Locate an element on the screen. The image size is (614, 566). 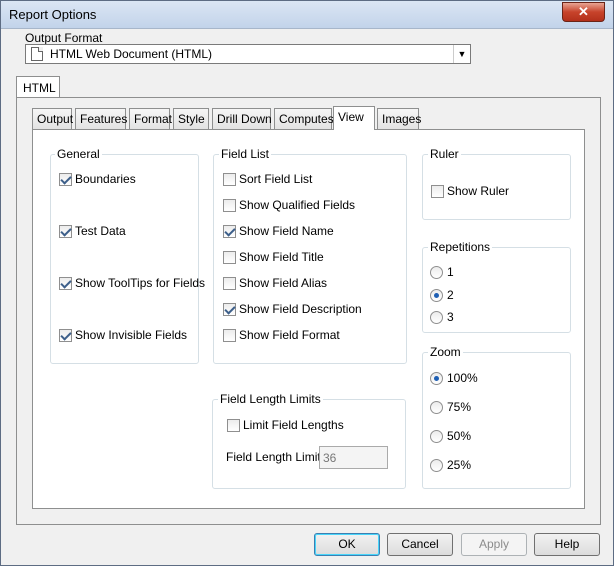
help-button-label: Help is located at coordinates (567, 544).